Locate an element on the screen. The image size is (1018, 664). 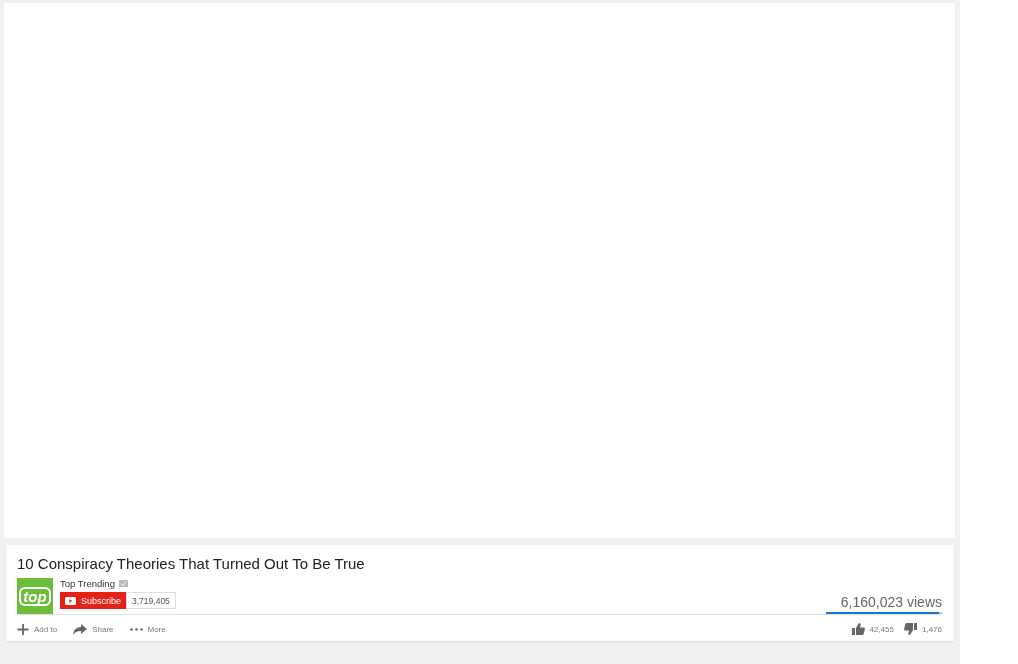
share-arrow-icon is located at coordinates (80, 629).